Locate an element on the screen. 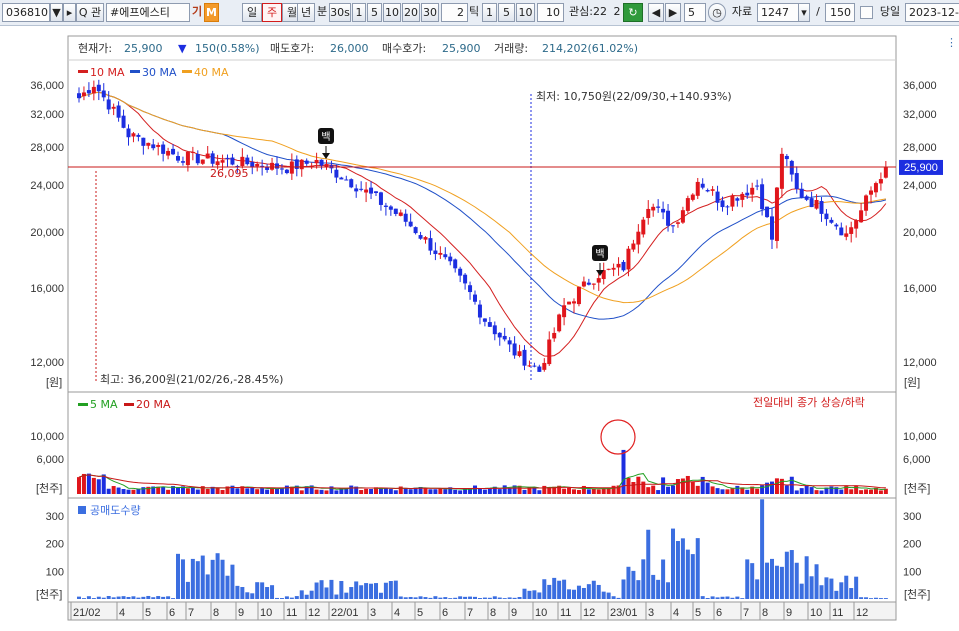  data-count-input: 1247 is located at coordinates (778, 12).